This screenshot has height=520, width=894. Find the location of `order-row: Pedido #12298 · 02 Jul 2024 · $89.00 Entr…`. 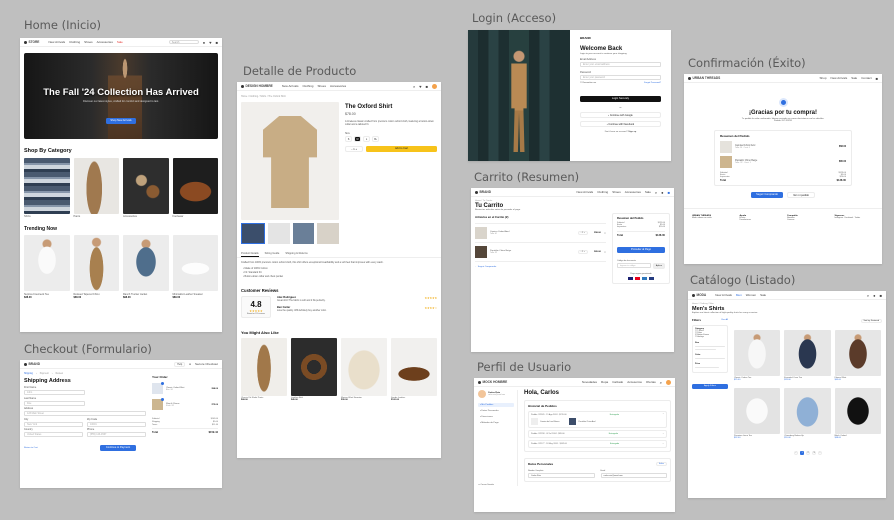

order-row: Pedido #12298 · 02 Jul 2024 · $89.00 Entr… is located at coordinates (597, 434).